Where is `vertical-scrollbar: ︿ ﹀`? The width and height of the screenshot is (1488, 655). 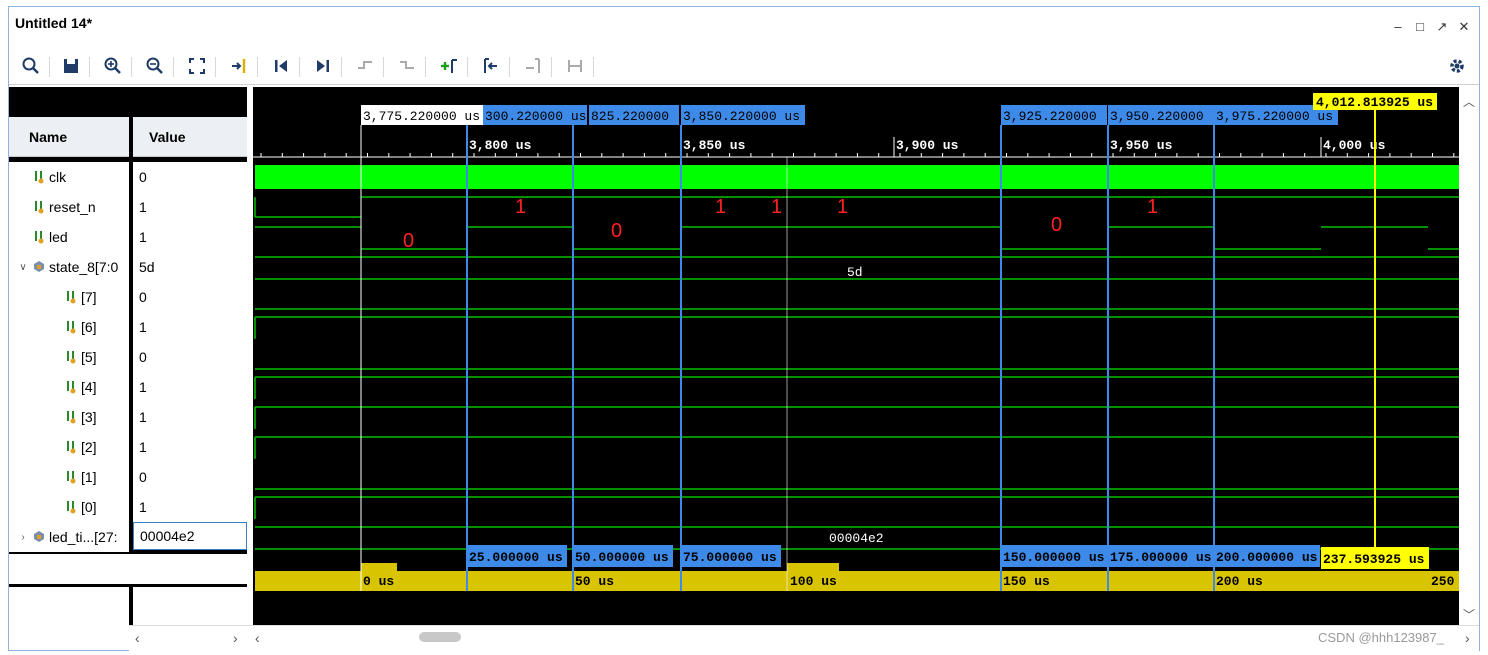
vertical-scrollbar: ︿ ﹀ is located at coordinates (1469, 356).